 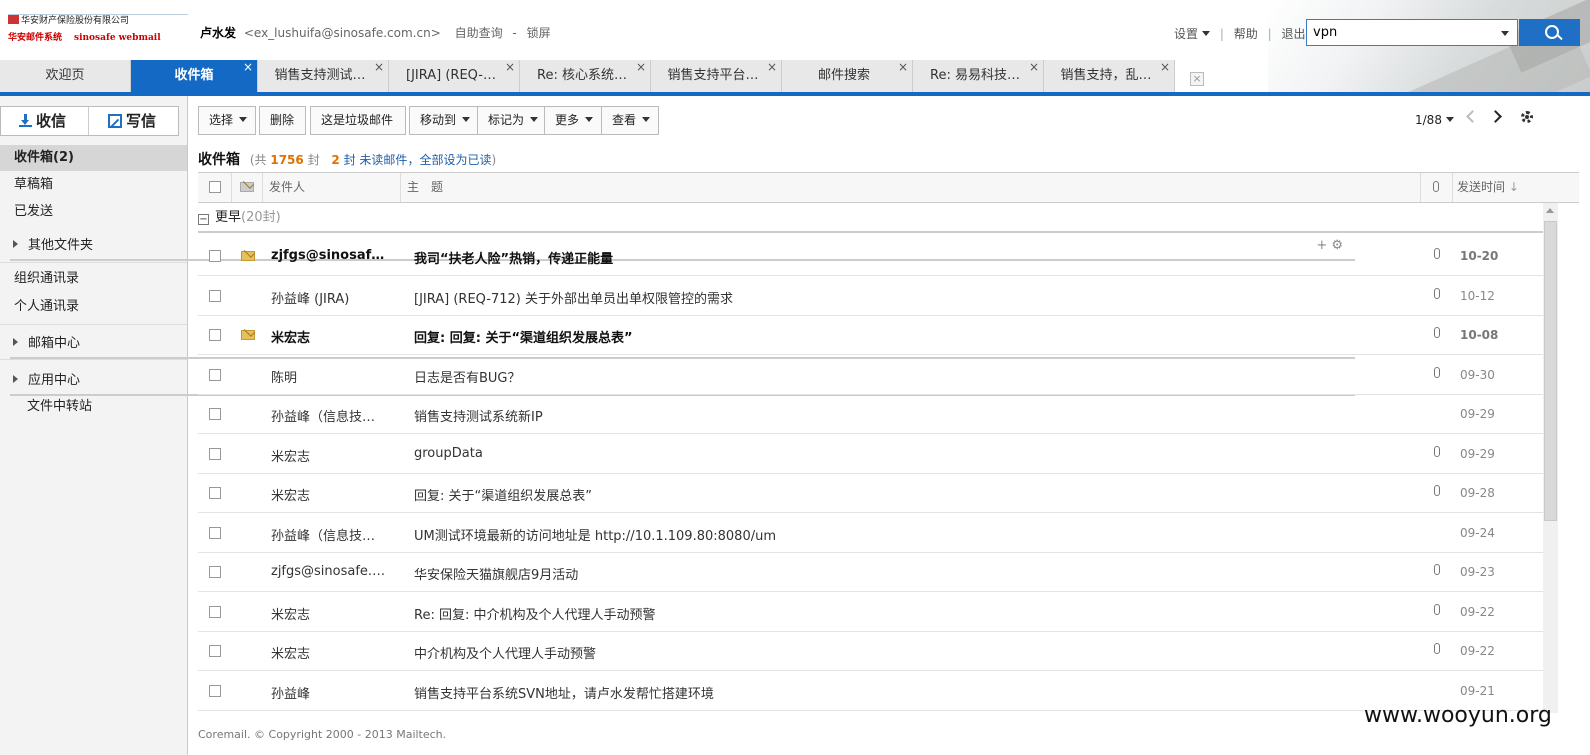 I want to click on sidebar-item-org-contacts: 组织通讯录, so click(x=93, y=279).